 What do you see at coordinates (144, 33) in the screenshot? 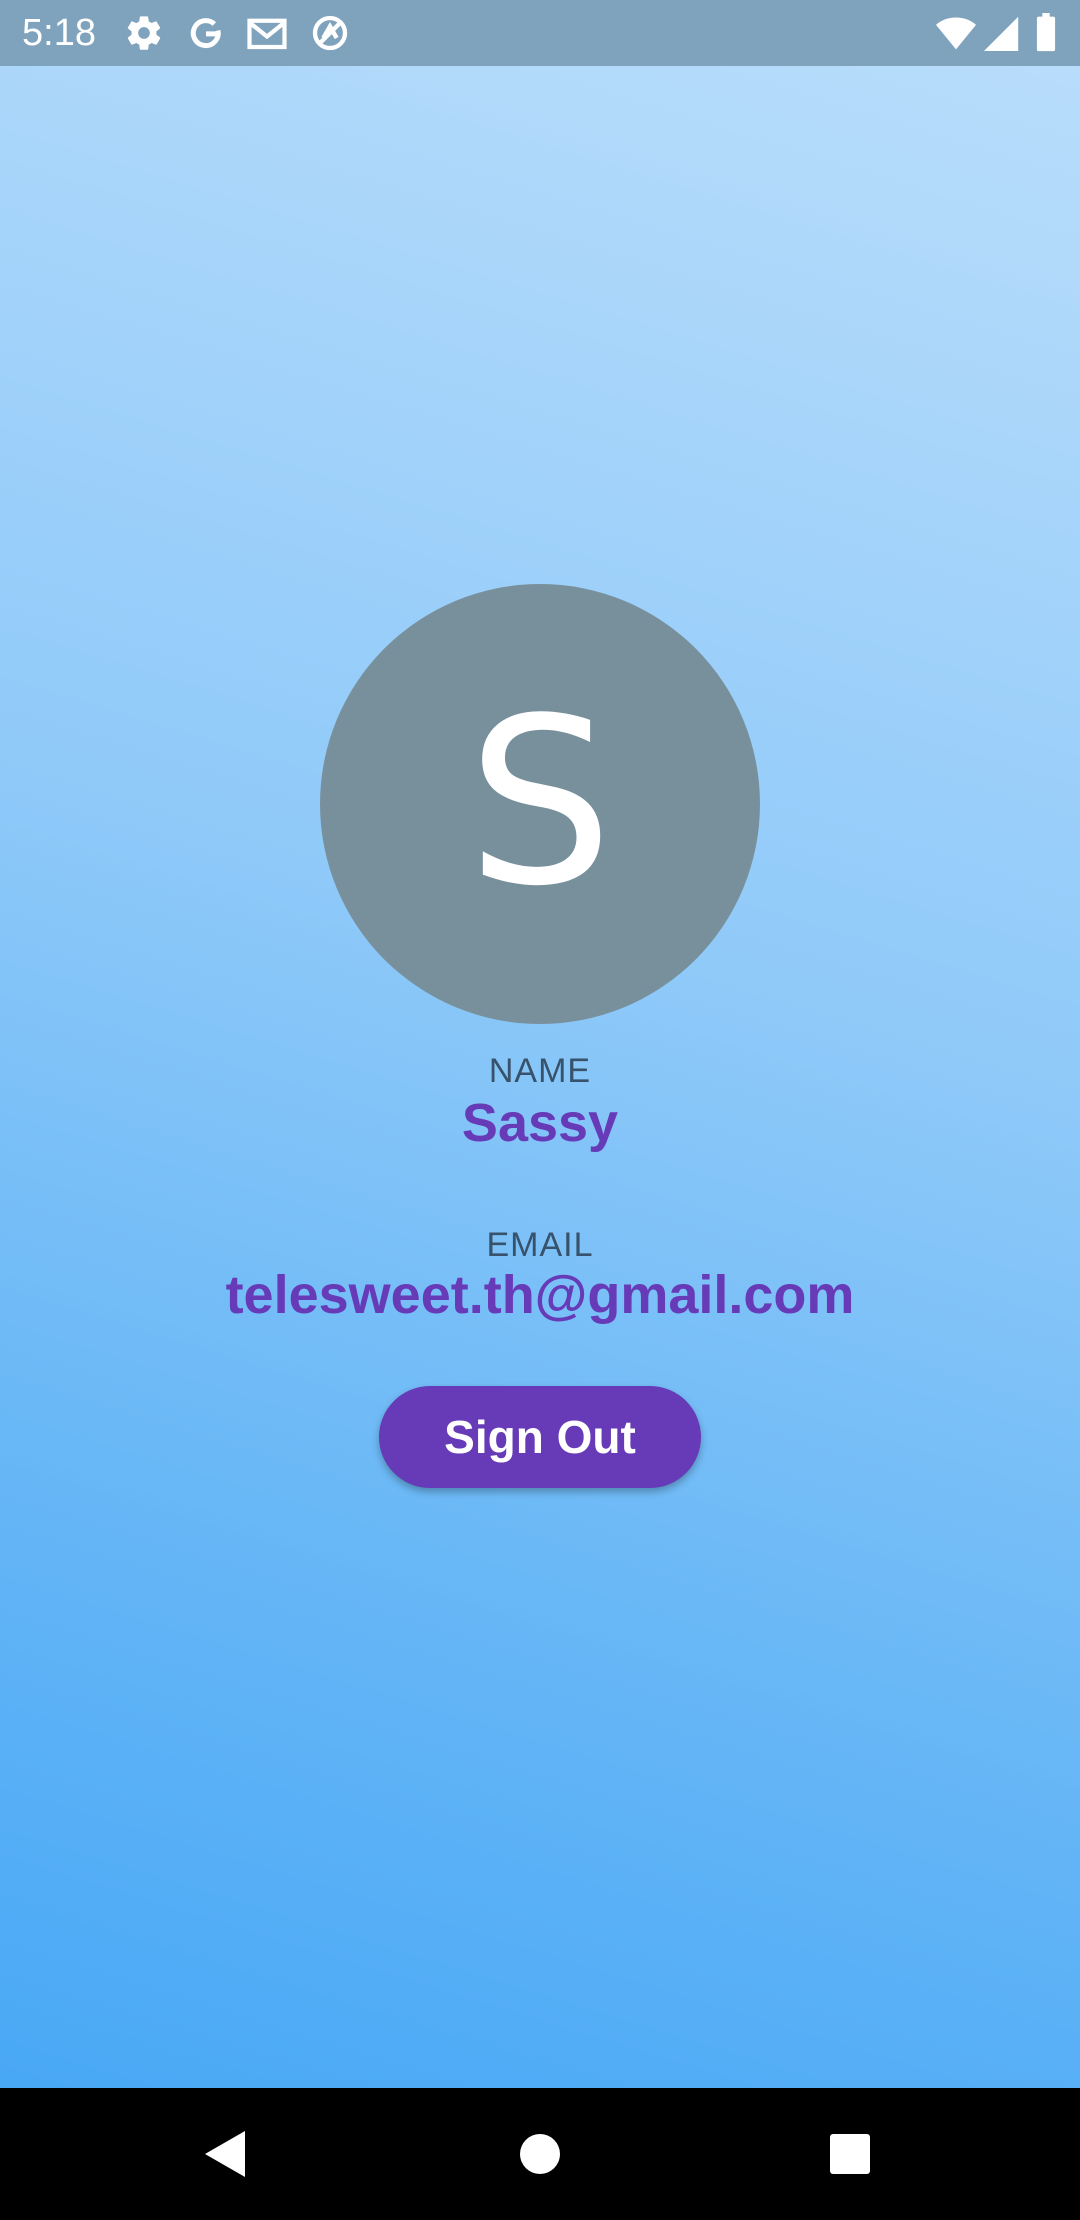
I see `gear-icon` at bounding box center [144, 33].